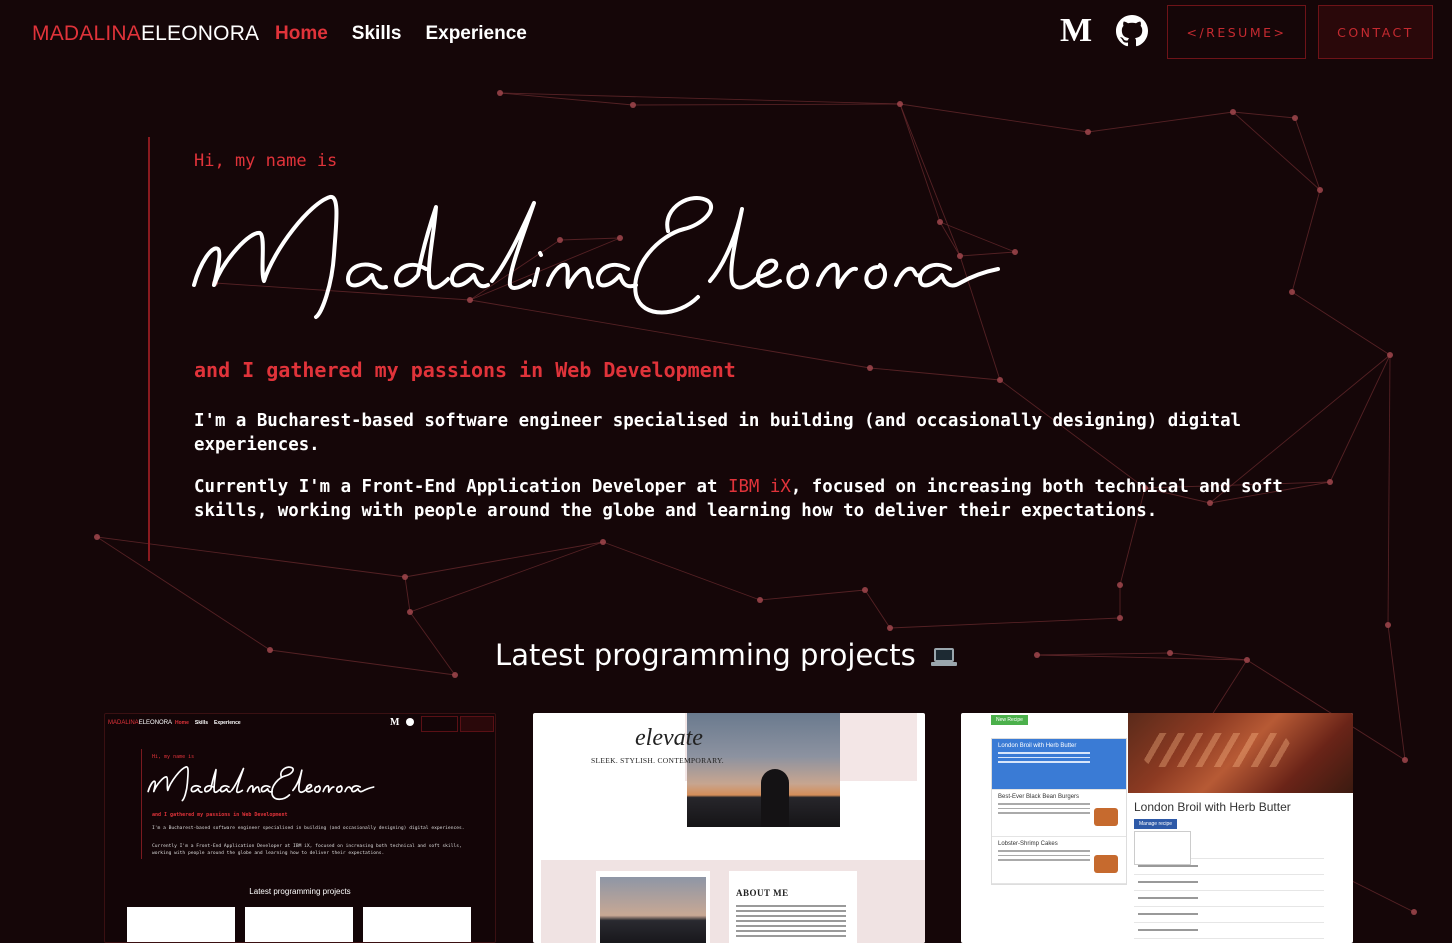  I want to click on projects-title-text: Latest programming projects, so click(705, 655).